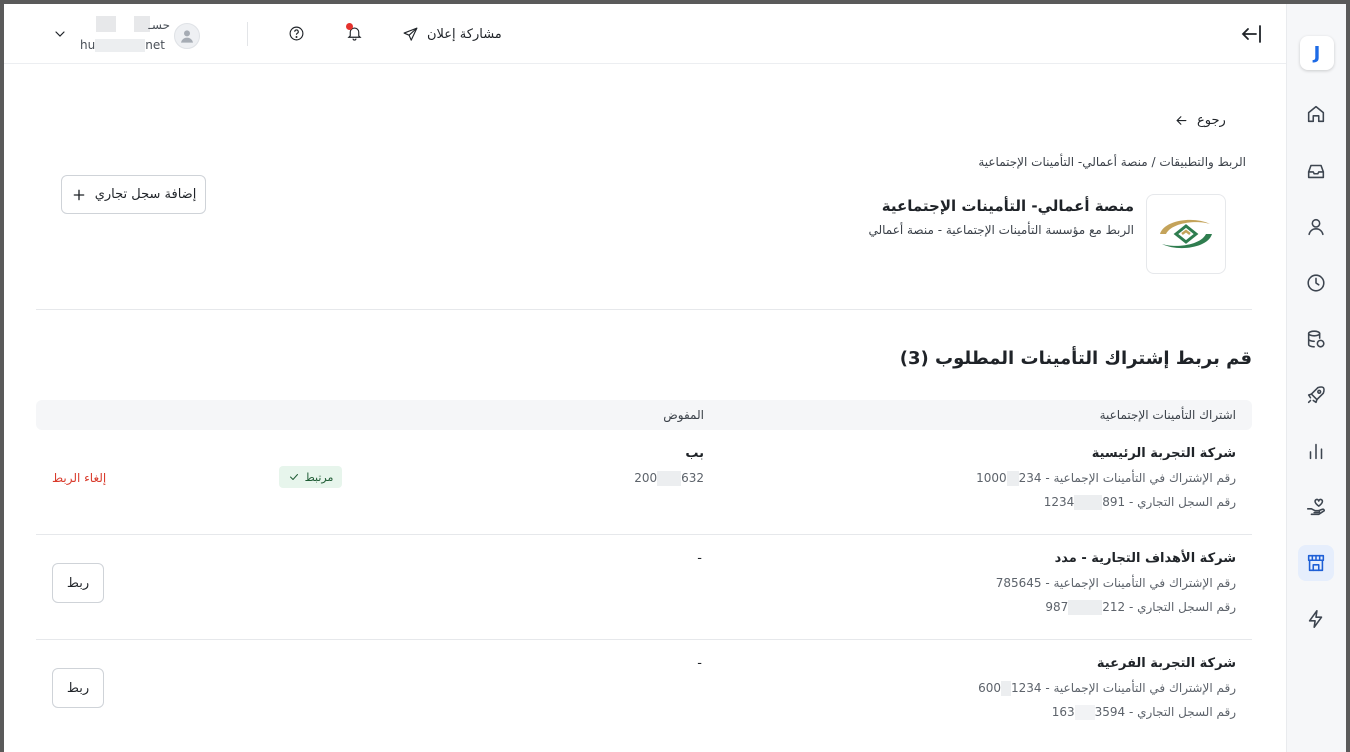  Describe the element at coordinates (1316, 507) in the screenshot. I see `hand-heart-icon` at that location.